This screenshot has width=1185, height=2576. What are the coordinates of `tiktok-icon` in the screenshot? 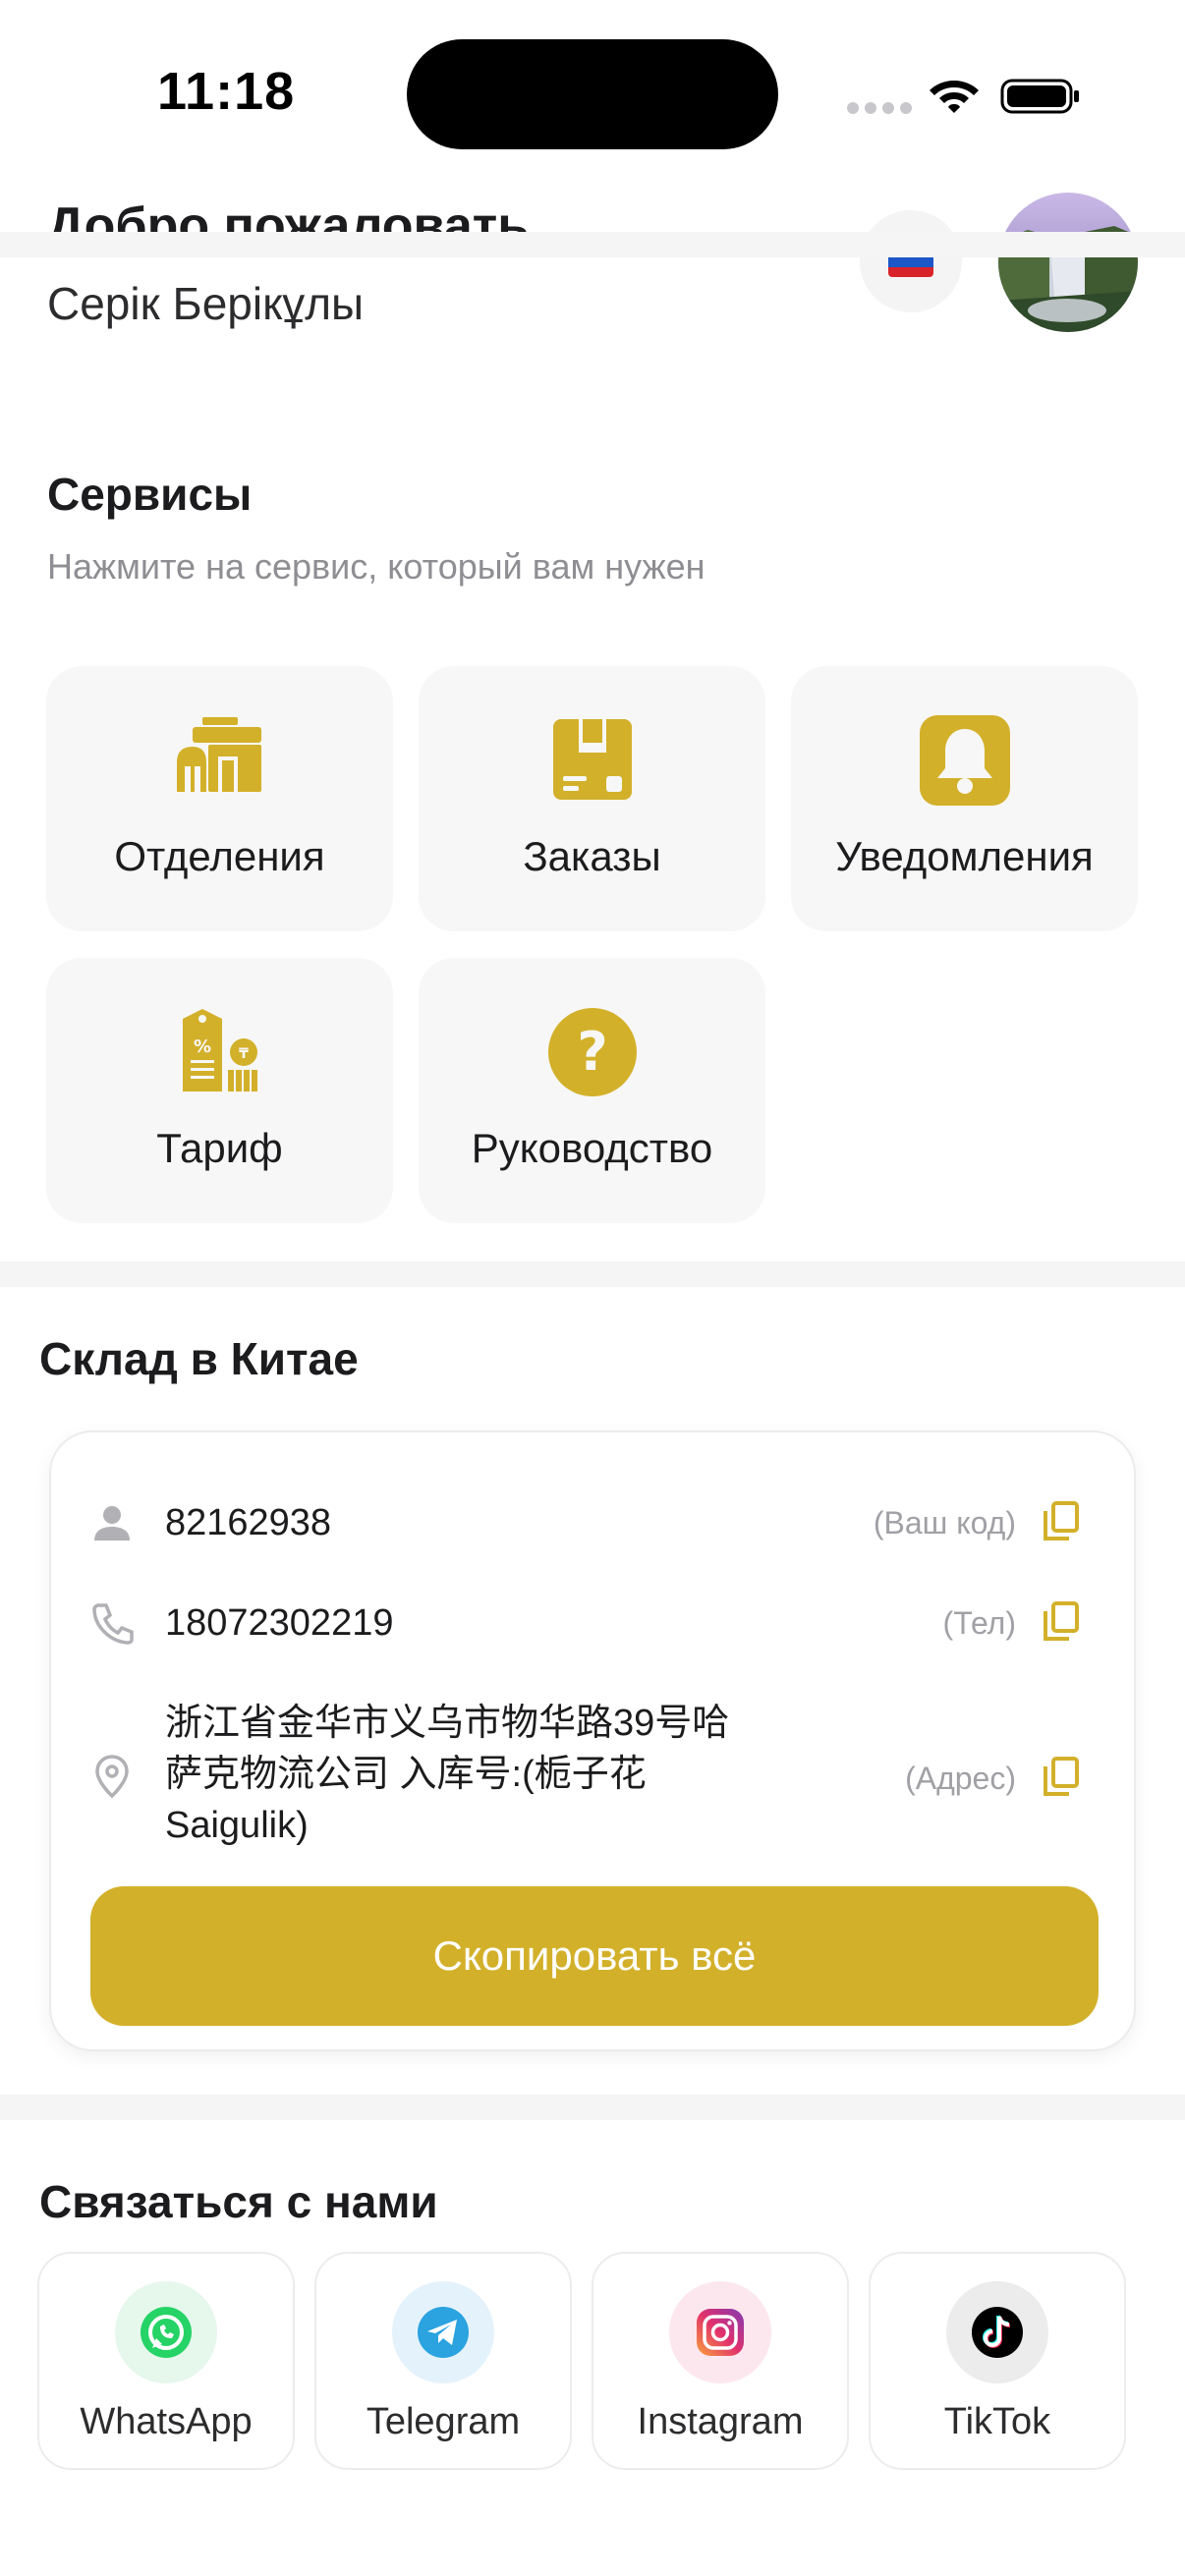 It's located at (997, 2332).